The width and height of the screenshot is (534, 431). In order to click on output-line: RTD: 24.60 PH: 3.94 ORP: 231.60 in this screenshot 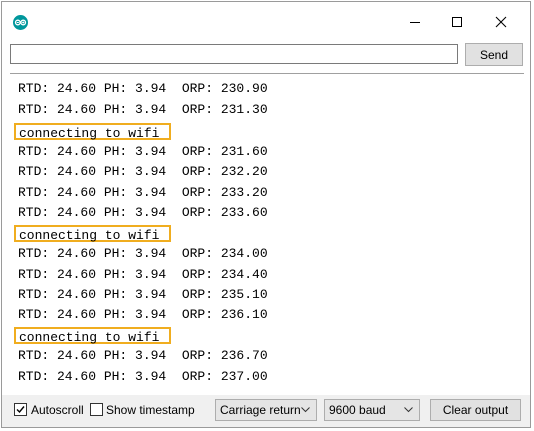, I will do `click(143, 151)`.